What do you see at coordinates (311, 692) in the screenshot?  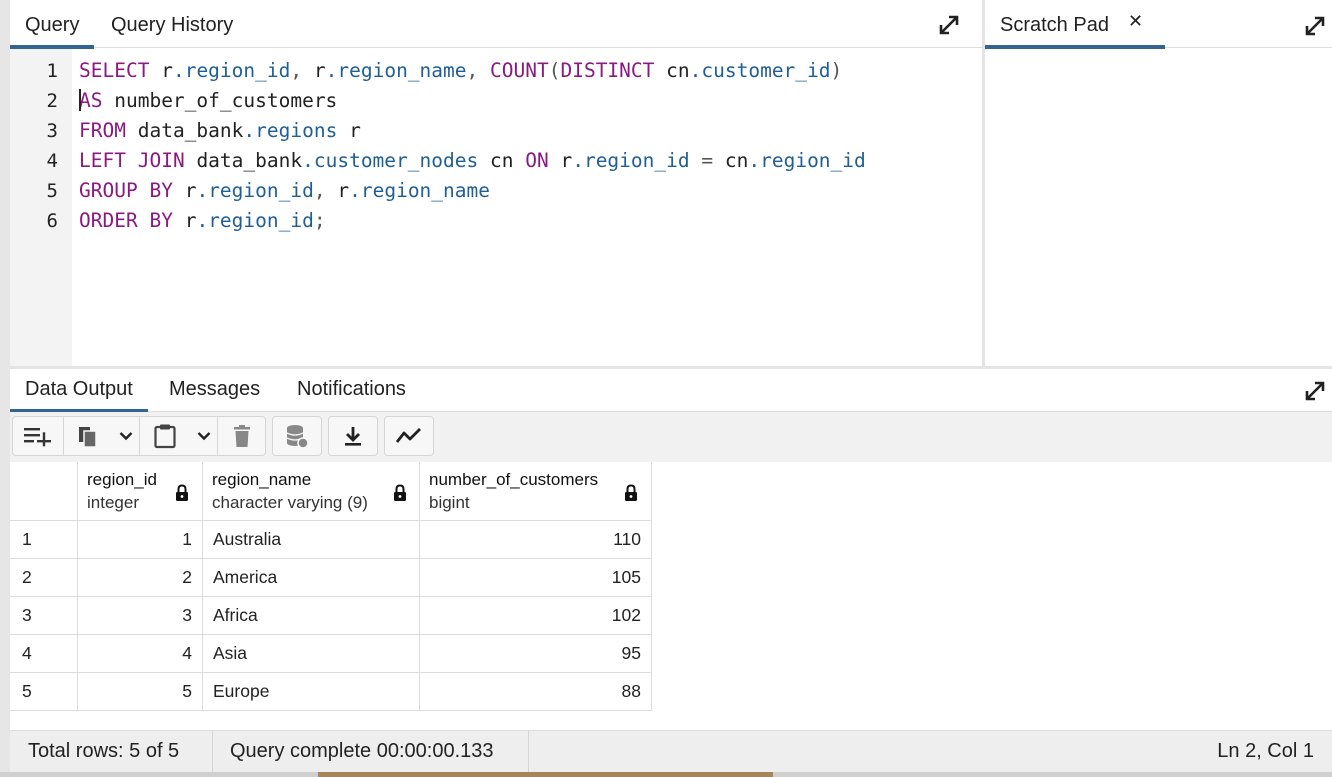 I see `cell-region-name: Europe` at bounding box center [311, 692].